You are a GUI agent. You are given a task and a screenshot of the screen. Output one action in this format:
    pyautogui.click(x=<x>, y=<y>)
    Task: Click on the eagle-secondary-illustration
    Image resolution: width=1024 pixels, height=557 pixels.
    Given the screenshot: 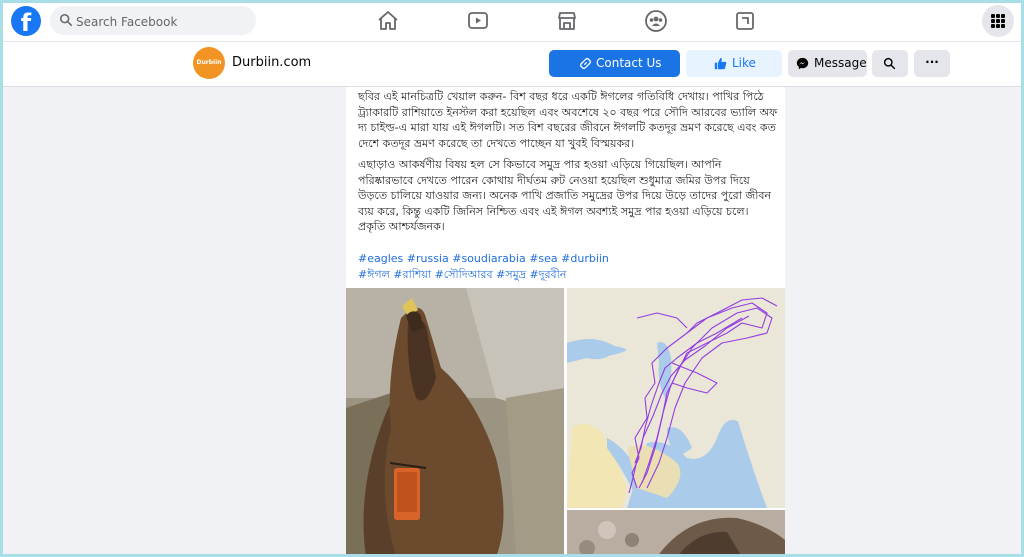 What is the action you would take?
    pyautogui.click(x=676, y=533)
    